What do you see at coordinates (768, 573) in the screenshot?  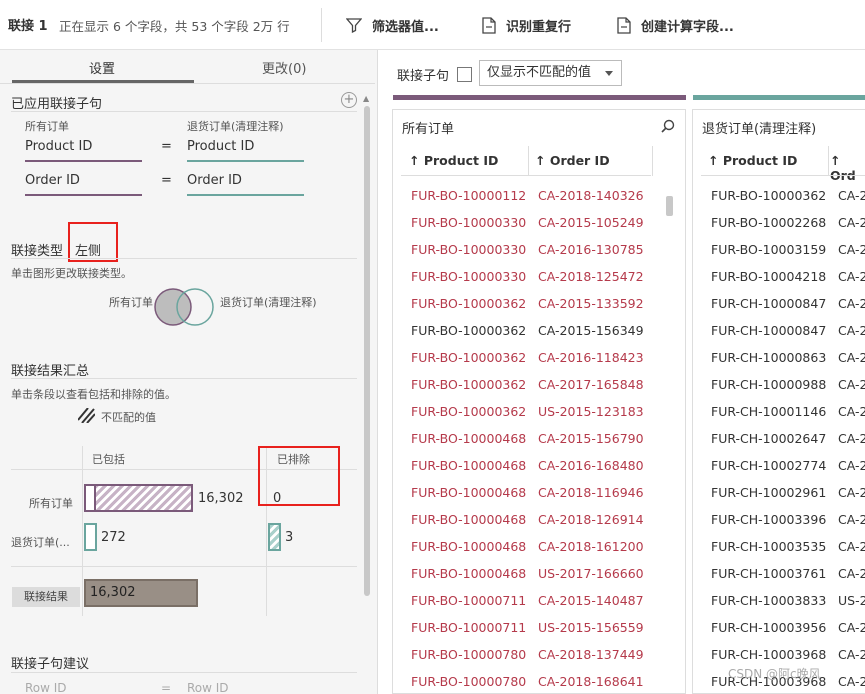 I see `cell-product-id: FUR-CH-10003761` at bounding box center [768, 573].